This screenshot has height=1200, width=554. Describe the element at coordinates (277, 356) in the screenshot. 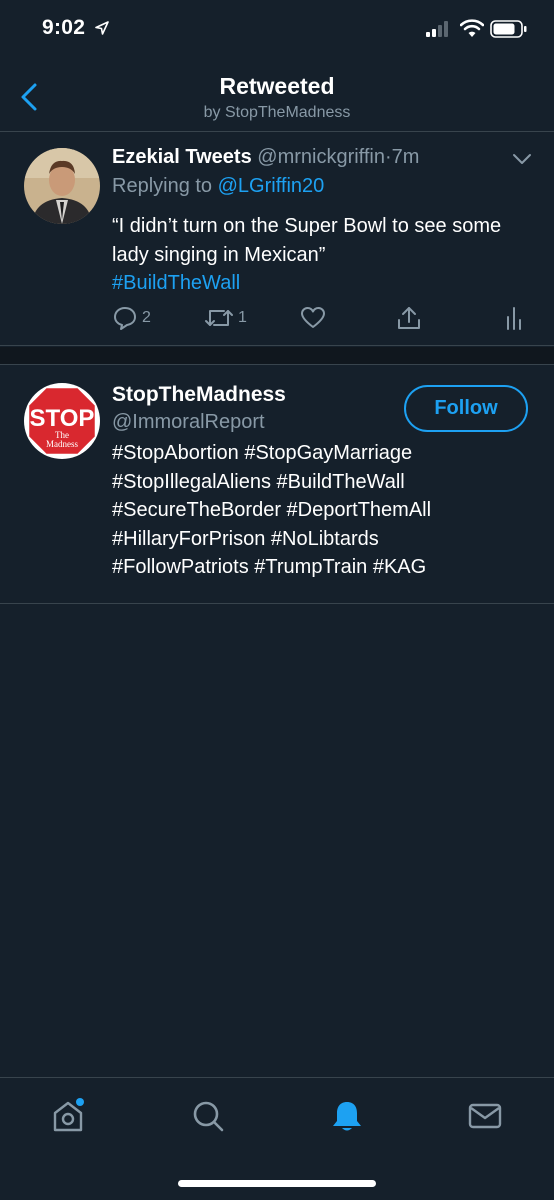

I see `section-gap` at that location.